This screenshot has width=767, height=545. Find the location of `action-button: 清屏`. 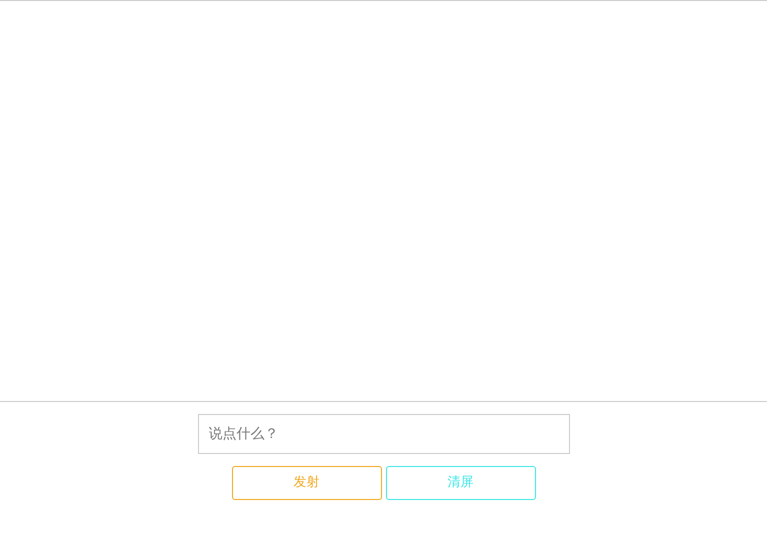

action-button: 清屏 is located at coordinates (461, 483).